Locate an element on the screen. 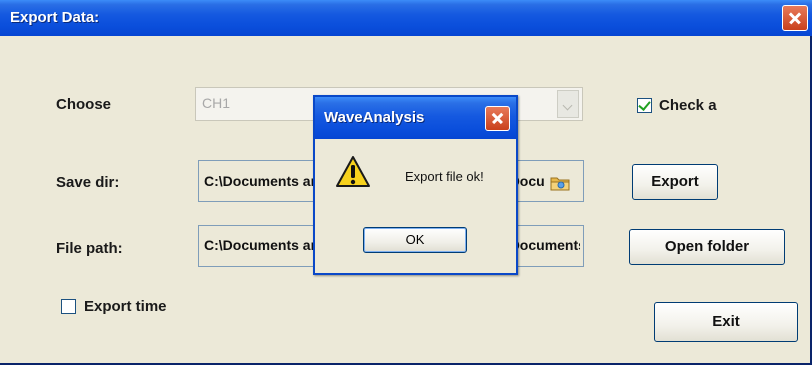 Image resolution: width=812 pixels, height=365 pixels. dialog-title-bar: WaveAnalysis is located at coordinates (415, 118).